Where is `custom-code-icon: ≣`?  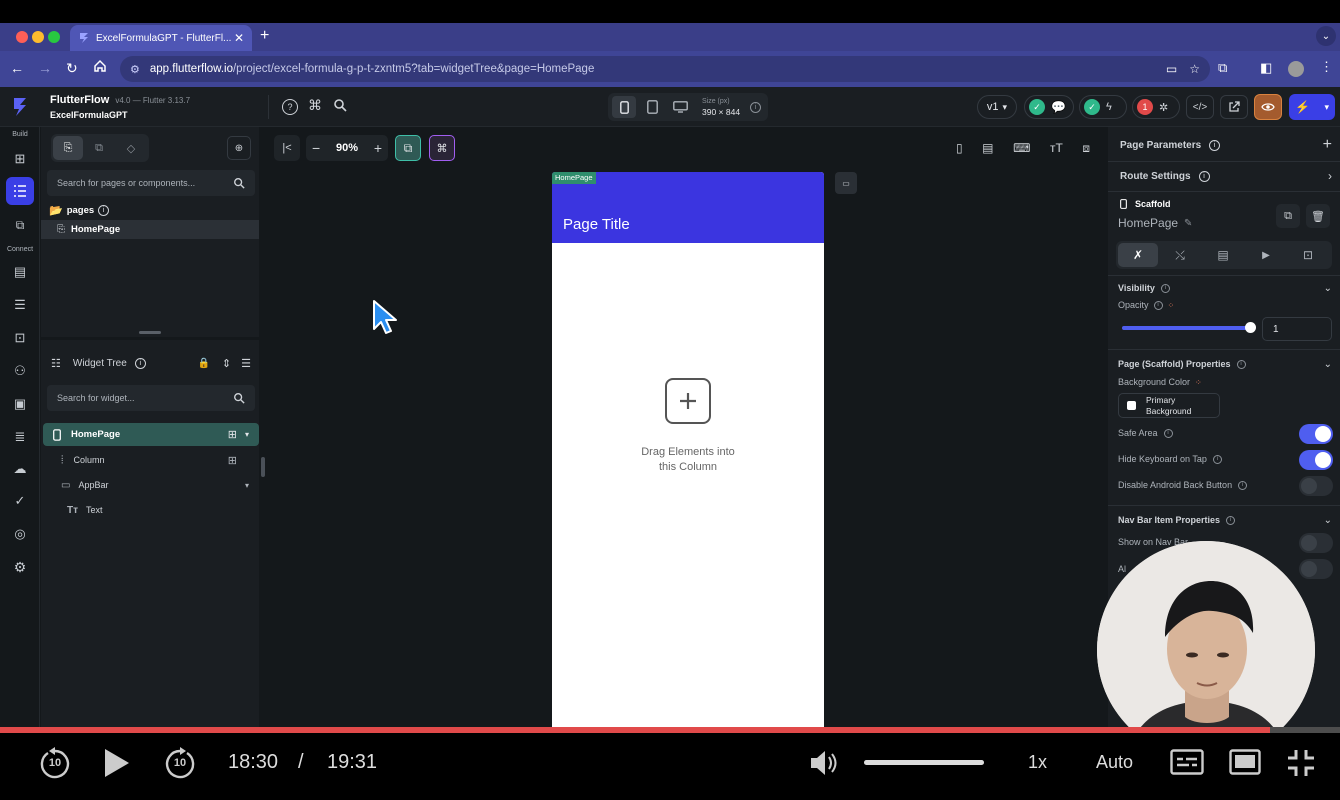
custom-code-icon: ≣ is located at coordinates (20, 437).